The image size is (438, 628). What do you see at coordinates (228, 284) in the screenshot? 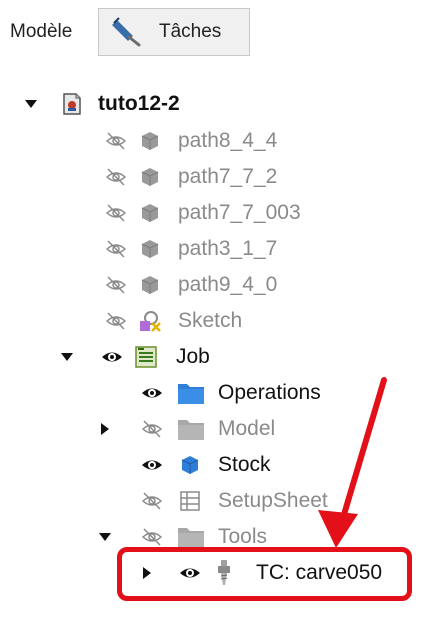
I see `tree-item-label: path9_4_0` at bounding box center [228, 284].